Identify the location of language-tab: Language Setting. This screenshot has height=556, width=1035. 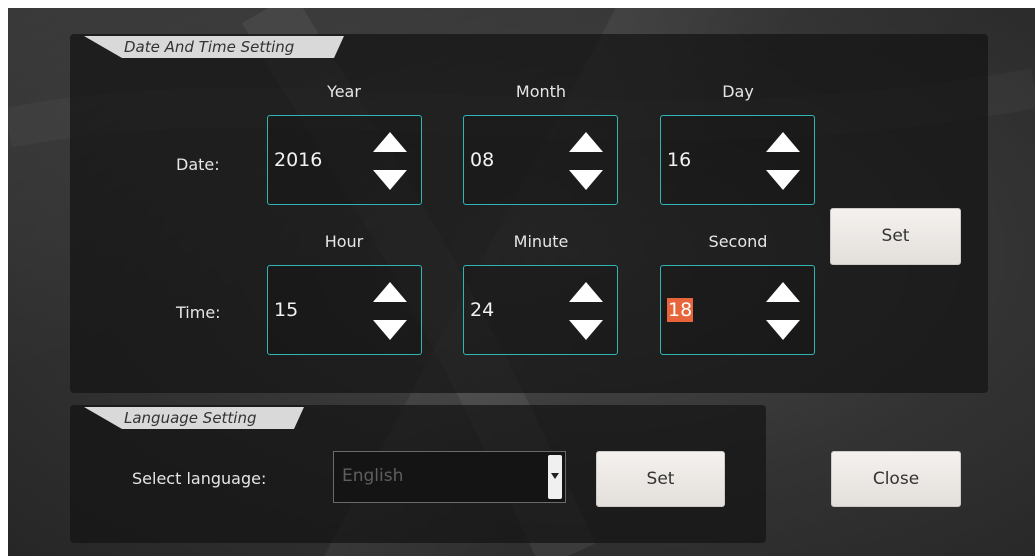
(194, 418).